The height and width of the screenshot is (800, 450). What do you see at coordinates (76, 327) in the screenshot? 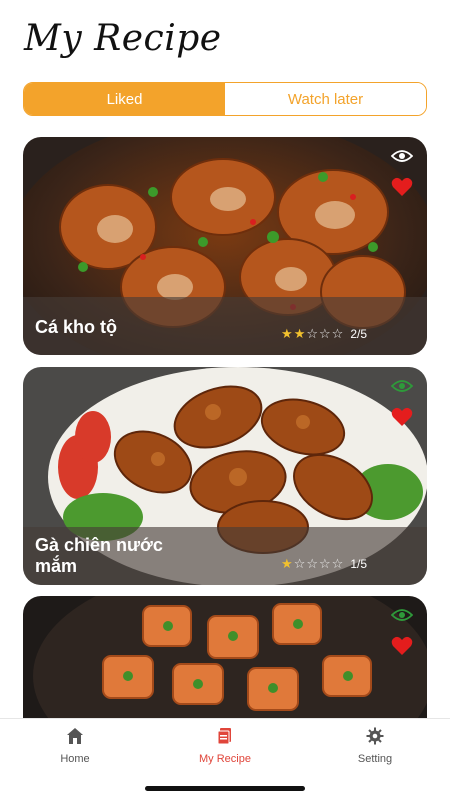
I see `recipe-name: Cá kho tộ` at bounding box center [76, 327].